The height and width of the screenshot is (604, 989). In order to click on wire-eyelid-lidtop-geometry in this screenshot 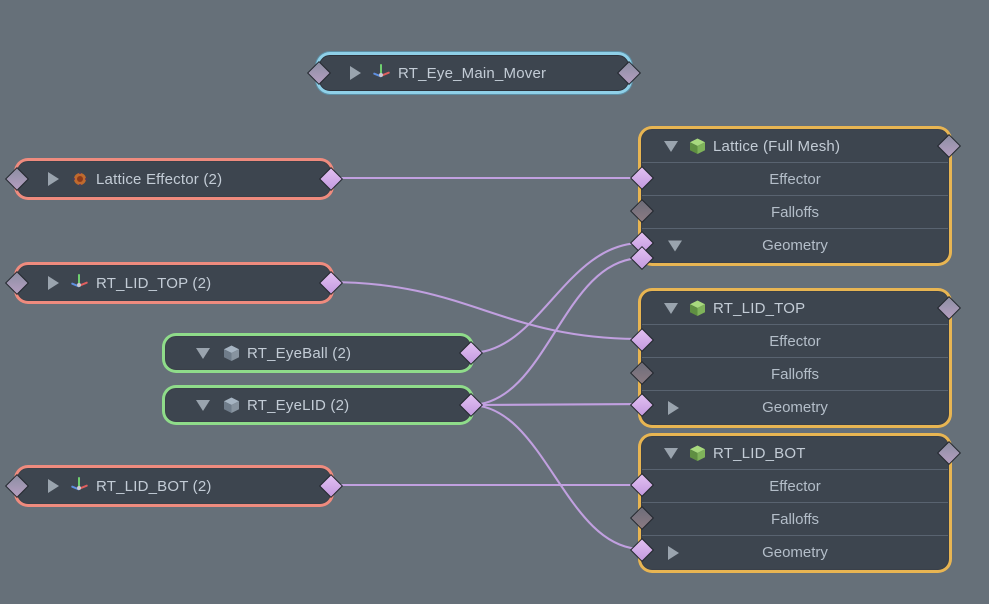, I will do `click(556, 404)`.